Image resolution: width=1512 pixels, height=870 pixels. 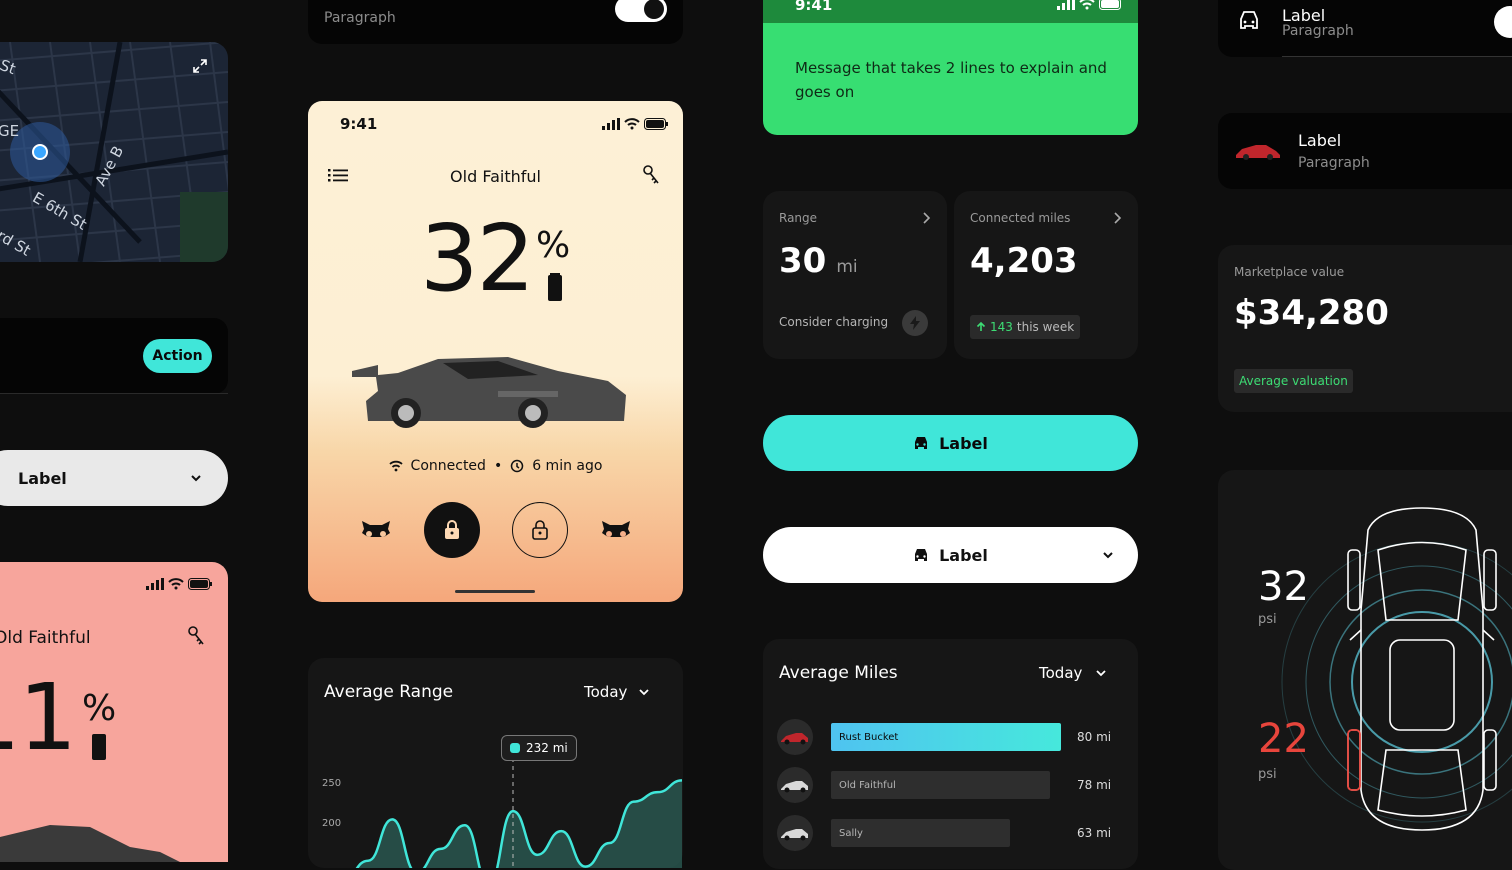 I want to click on chart-tooltip: 232 mi, so click(x=539, y=748).